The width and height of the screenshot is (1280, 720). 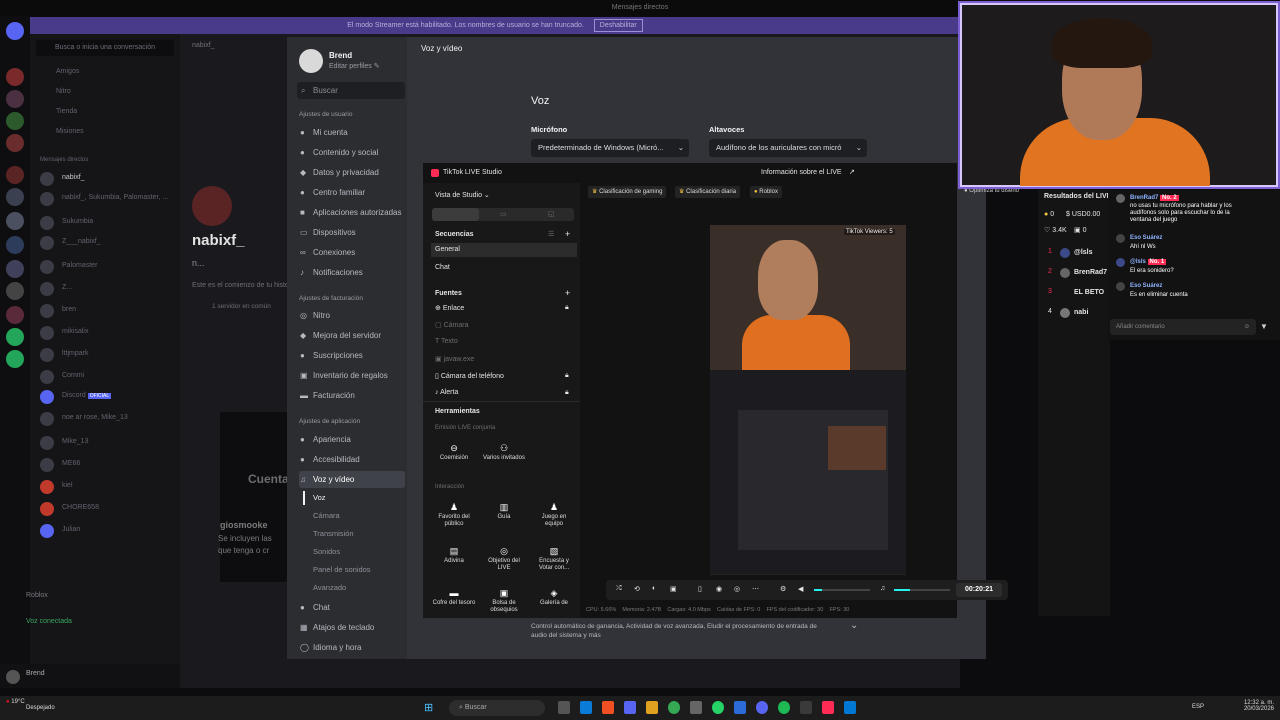 I want to click on subitem-advanced: Avanzado, so click(x=329, y=587).